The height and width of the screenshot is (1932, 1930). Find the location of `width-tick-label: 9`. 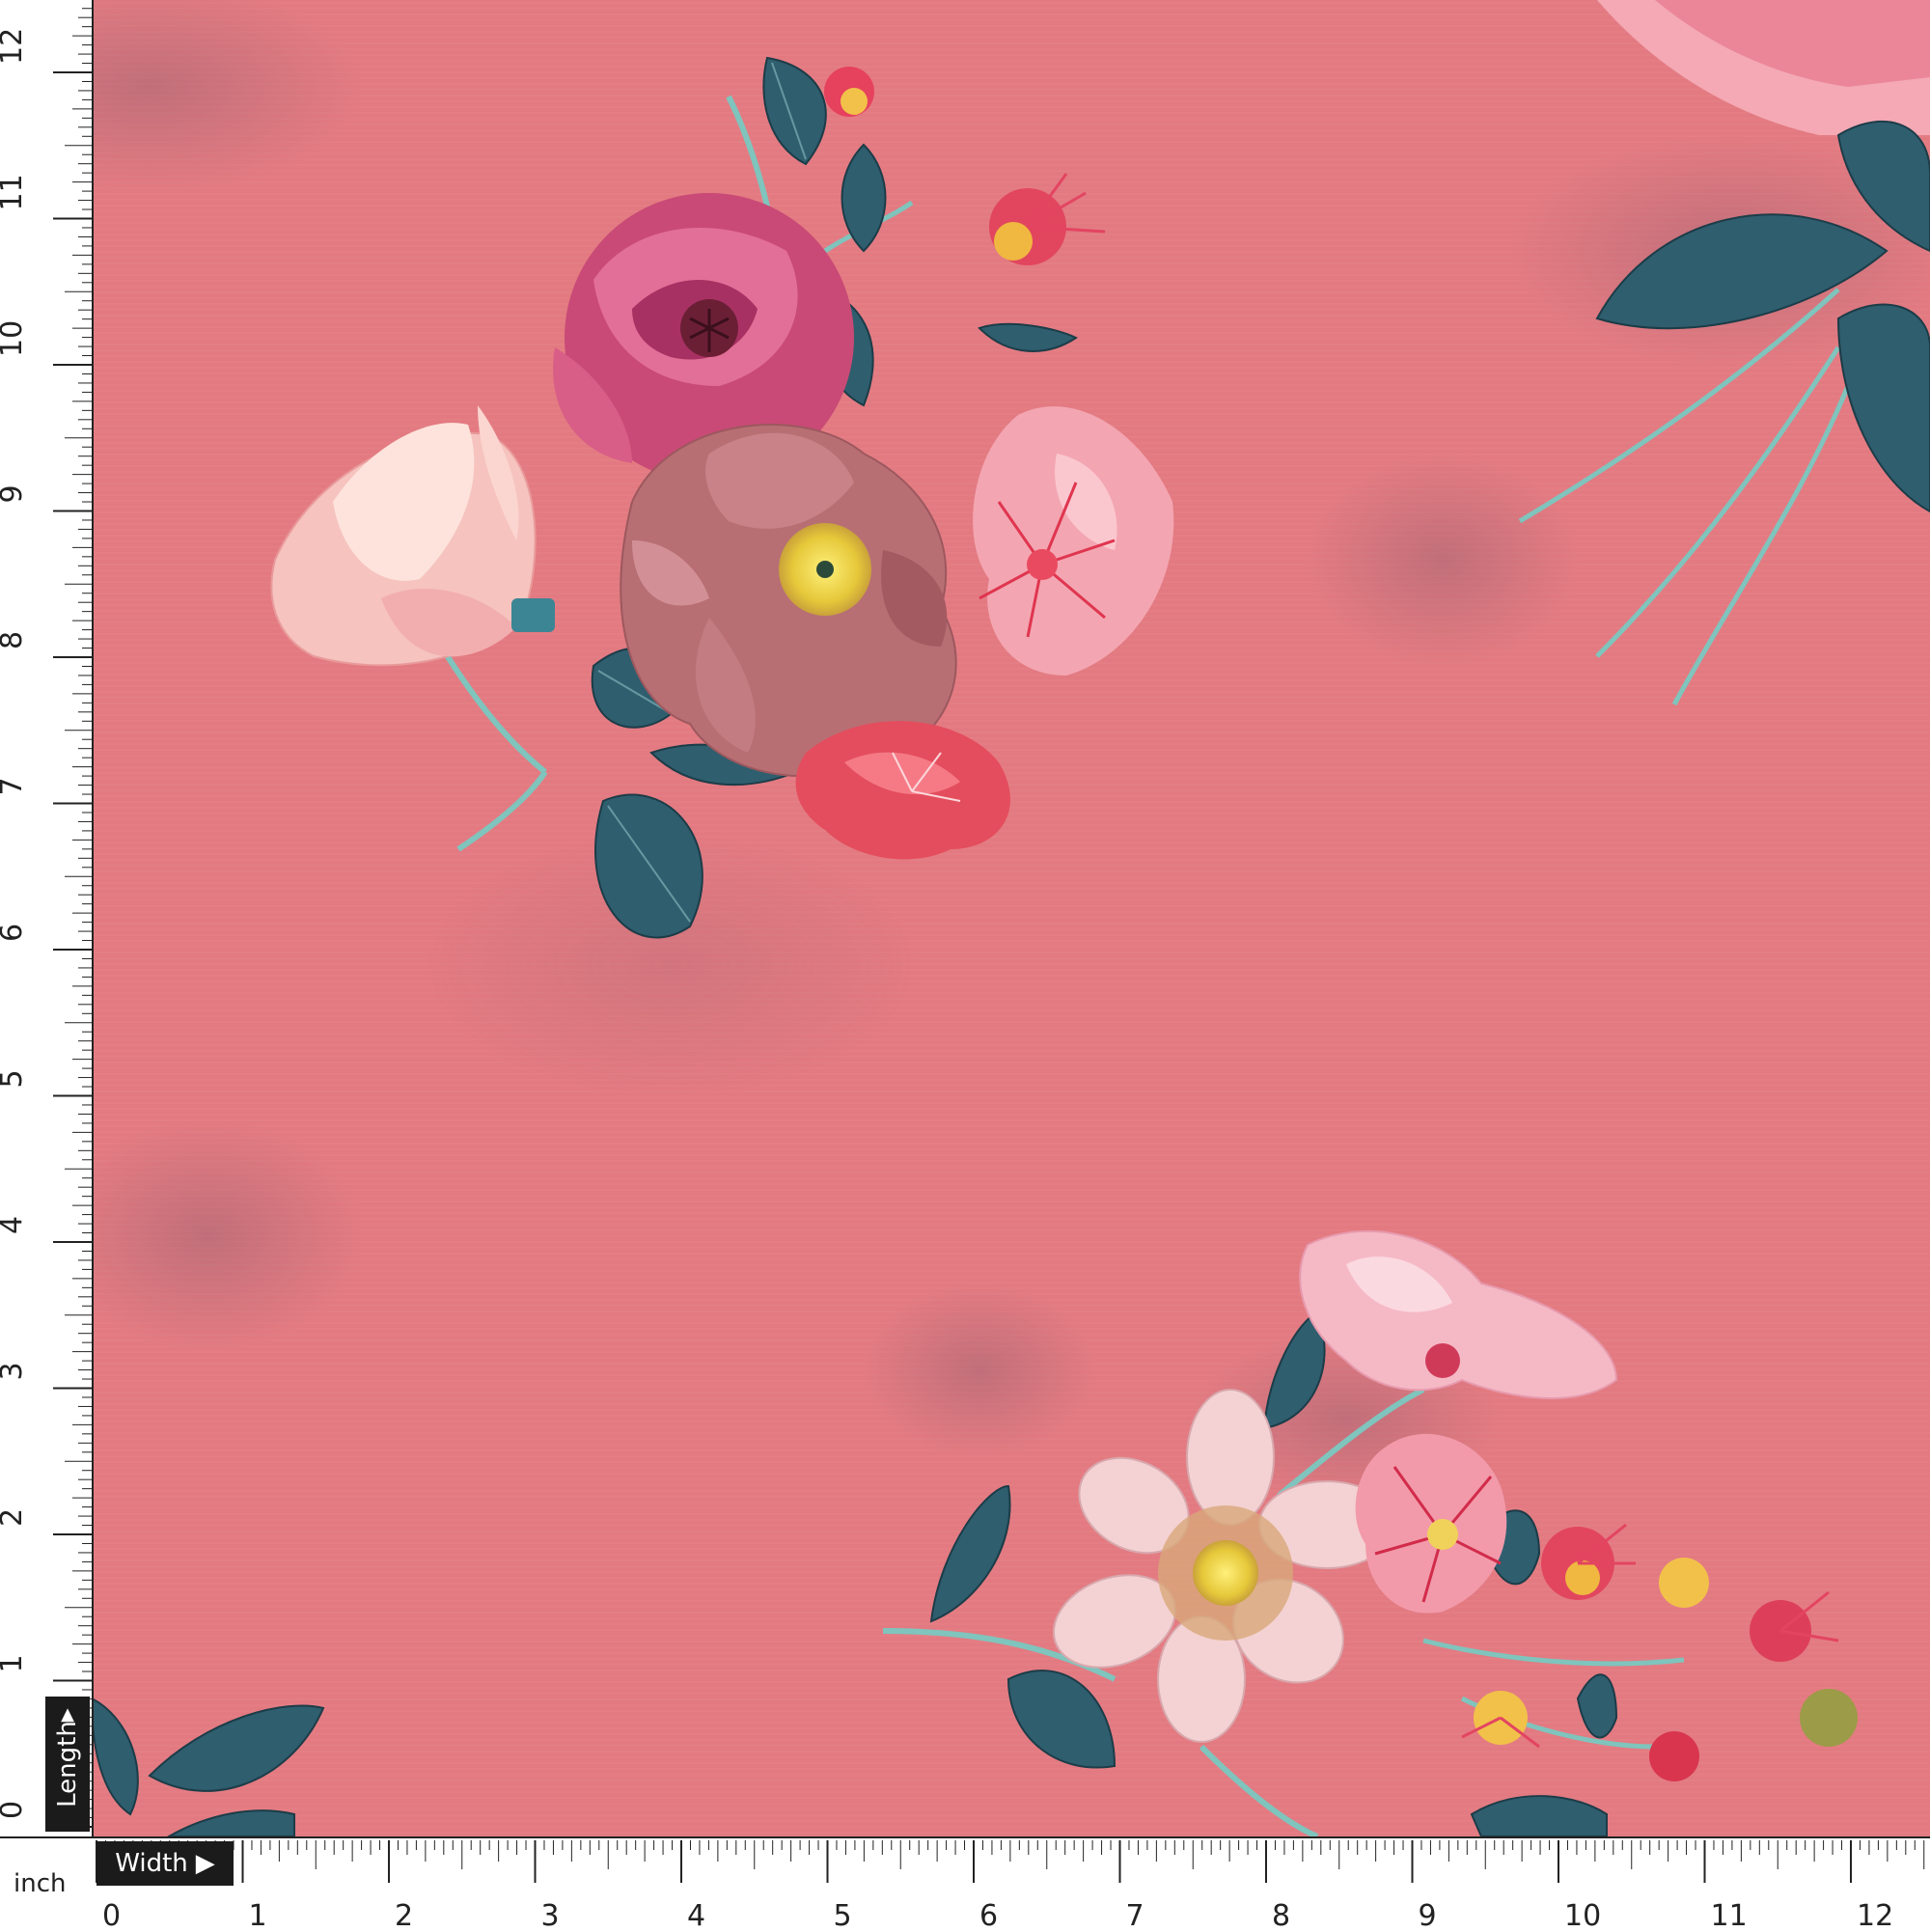

width-tick-label: 9 is located at coordinates (1428, 1915).